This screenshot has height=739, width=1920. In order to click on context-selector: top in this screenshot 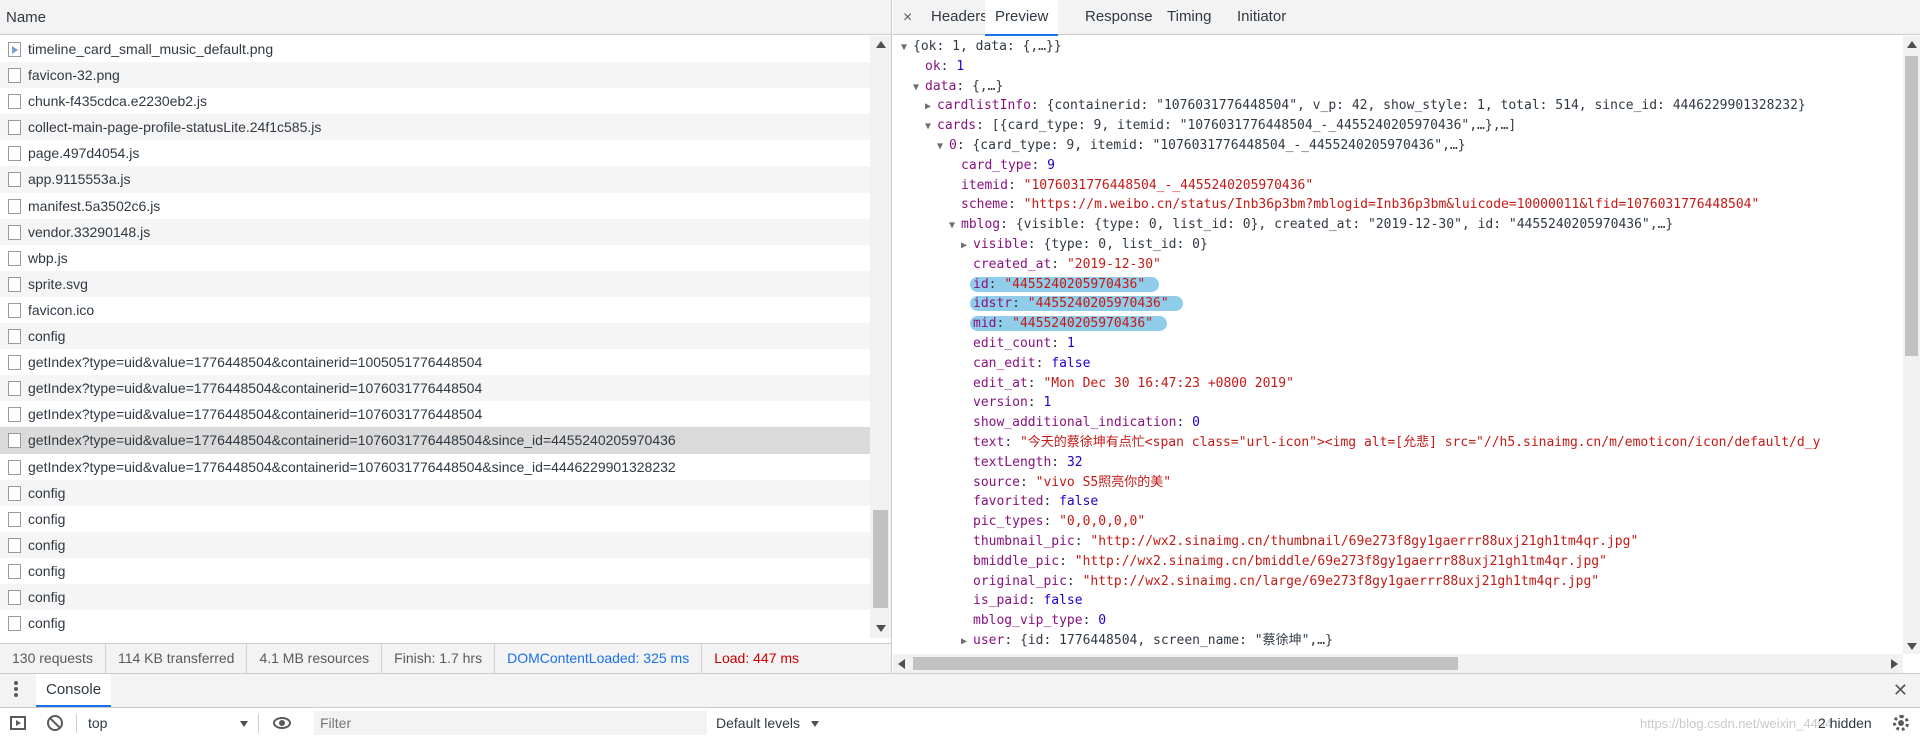, I will do `click(97, 723)`.